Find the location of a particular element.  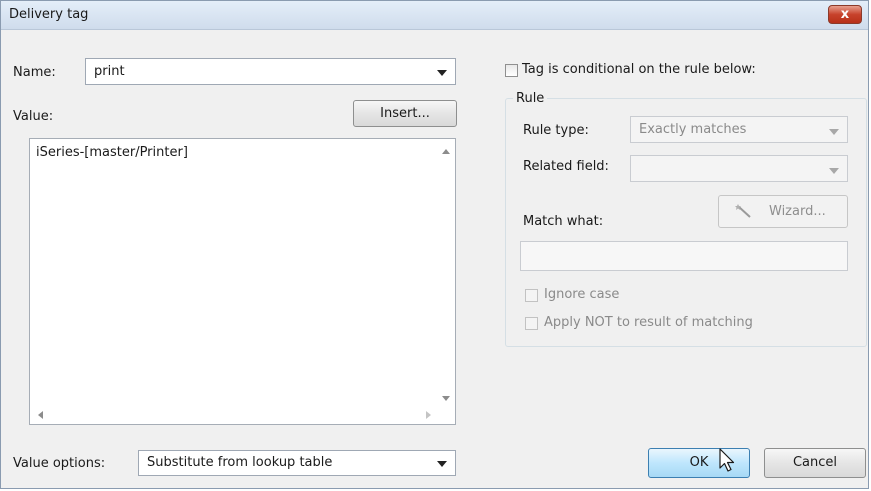

value-options-combobox: Substitute from lookup table is located at coordinates (297, 463).